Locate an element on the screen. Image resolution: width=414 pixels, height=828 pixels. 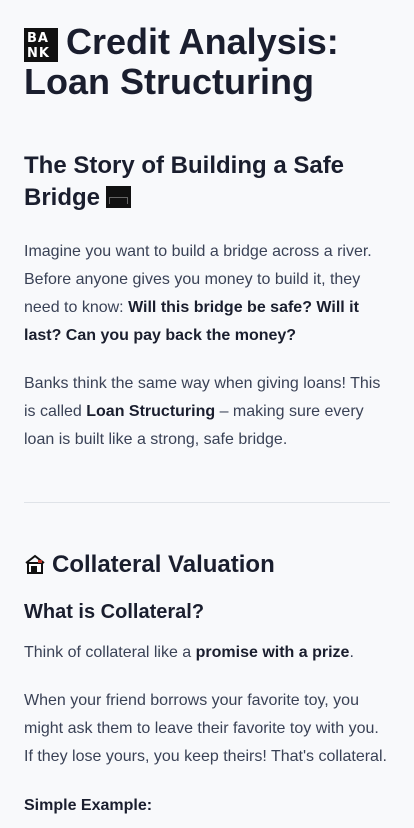
collateral-subheading: What is Collateral? is located at coordinates (114, 612).